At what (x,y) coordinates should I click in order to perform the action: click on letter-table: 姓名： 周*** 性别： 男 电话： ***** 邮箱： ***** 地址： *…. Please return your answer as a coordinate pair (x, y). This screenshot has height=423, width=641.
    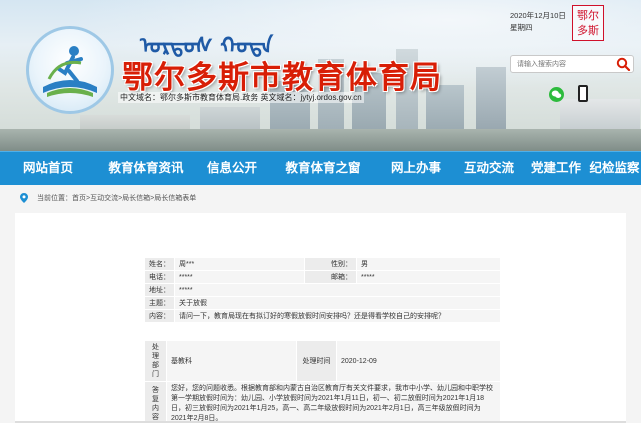
    Looking at the image, I should click on (322, 290).